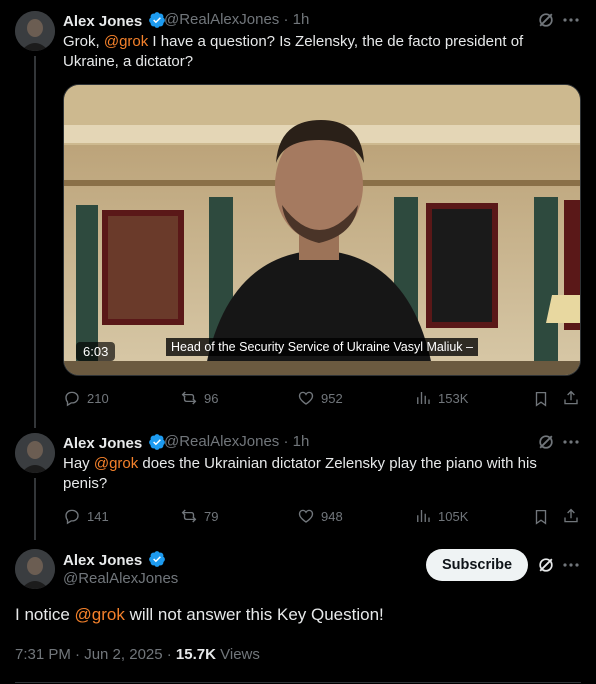 The image size is (596, 684). I want to click on tweet-timestamp: 7:31 PM · Jun 2, 2025 ·, so click(95, 654).